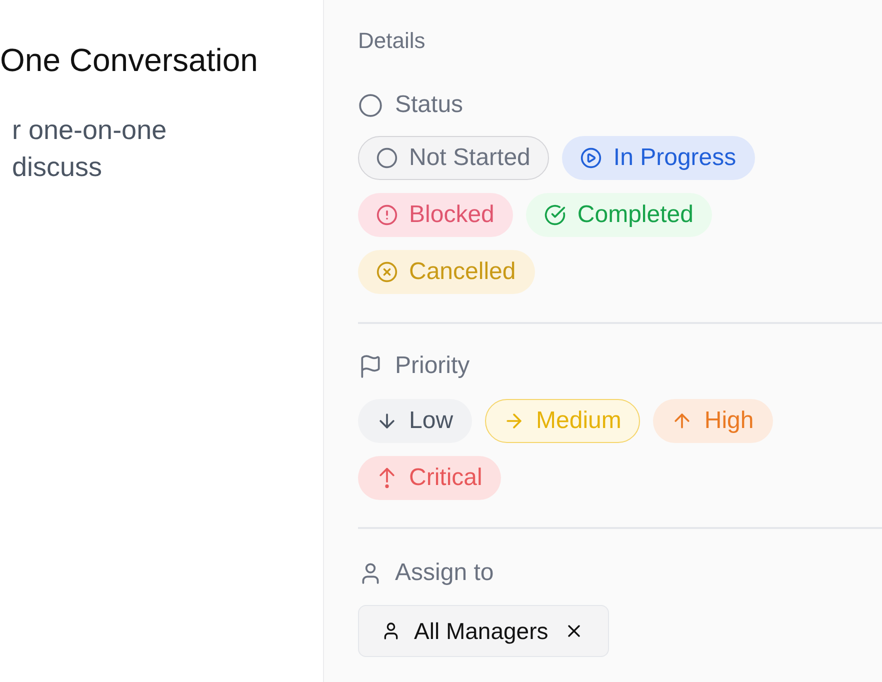 This screenshot has height=682, width=882. What do you see at coordinates (444, 573) in the screenshot?
I see `assign-label: Assign to` at bounding box center [444, 573].